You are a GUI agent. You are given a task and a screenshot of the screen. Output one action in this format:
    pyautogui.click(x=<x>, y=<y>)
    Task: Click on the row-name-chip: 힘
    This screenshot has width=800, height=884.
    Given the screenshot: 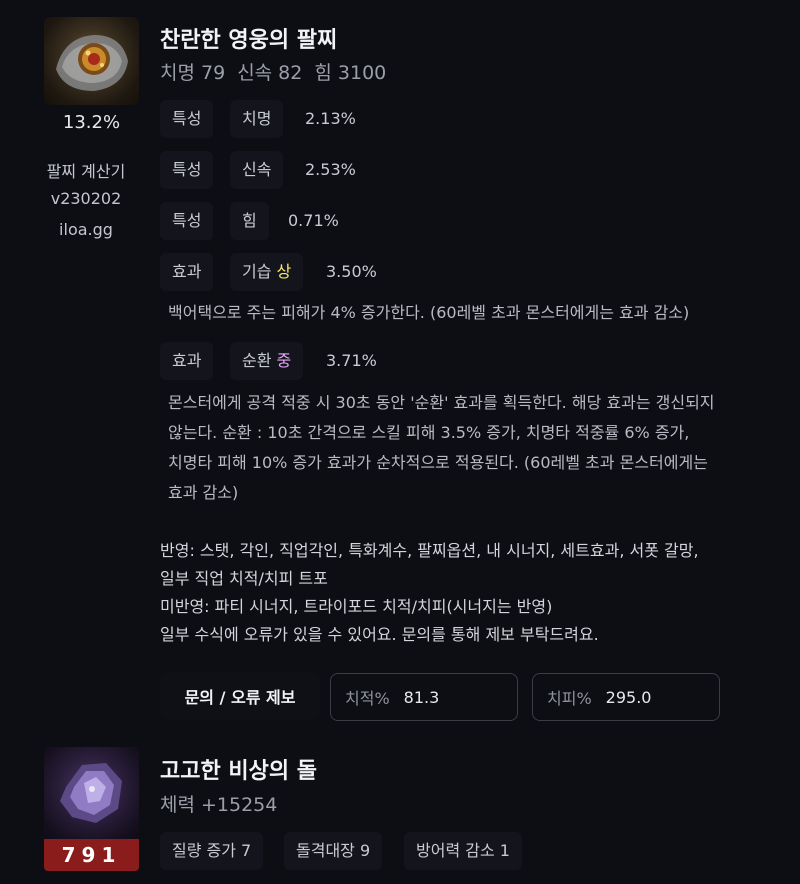 What is the action you would take?
    pyautogui.click(x=249, y=221)
    